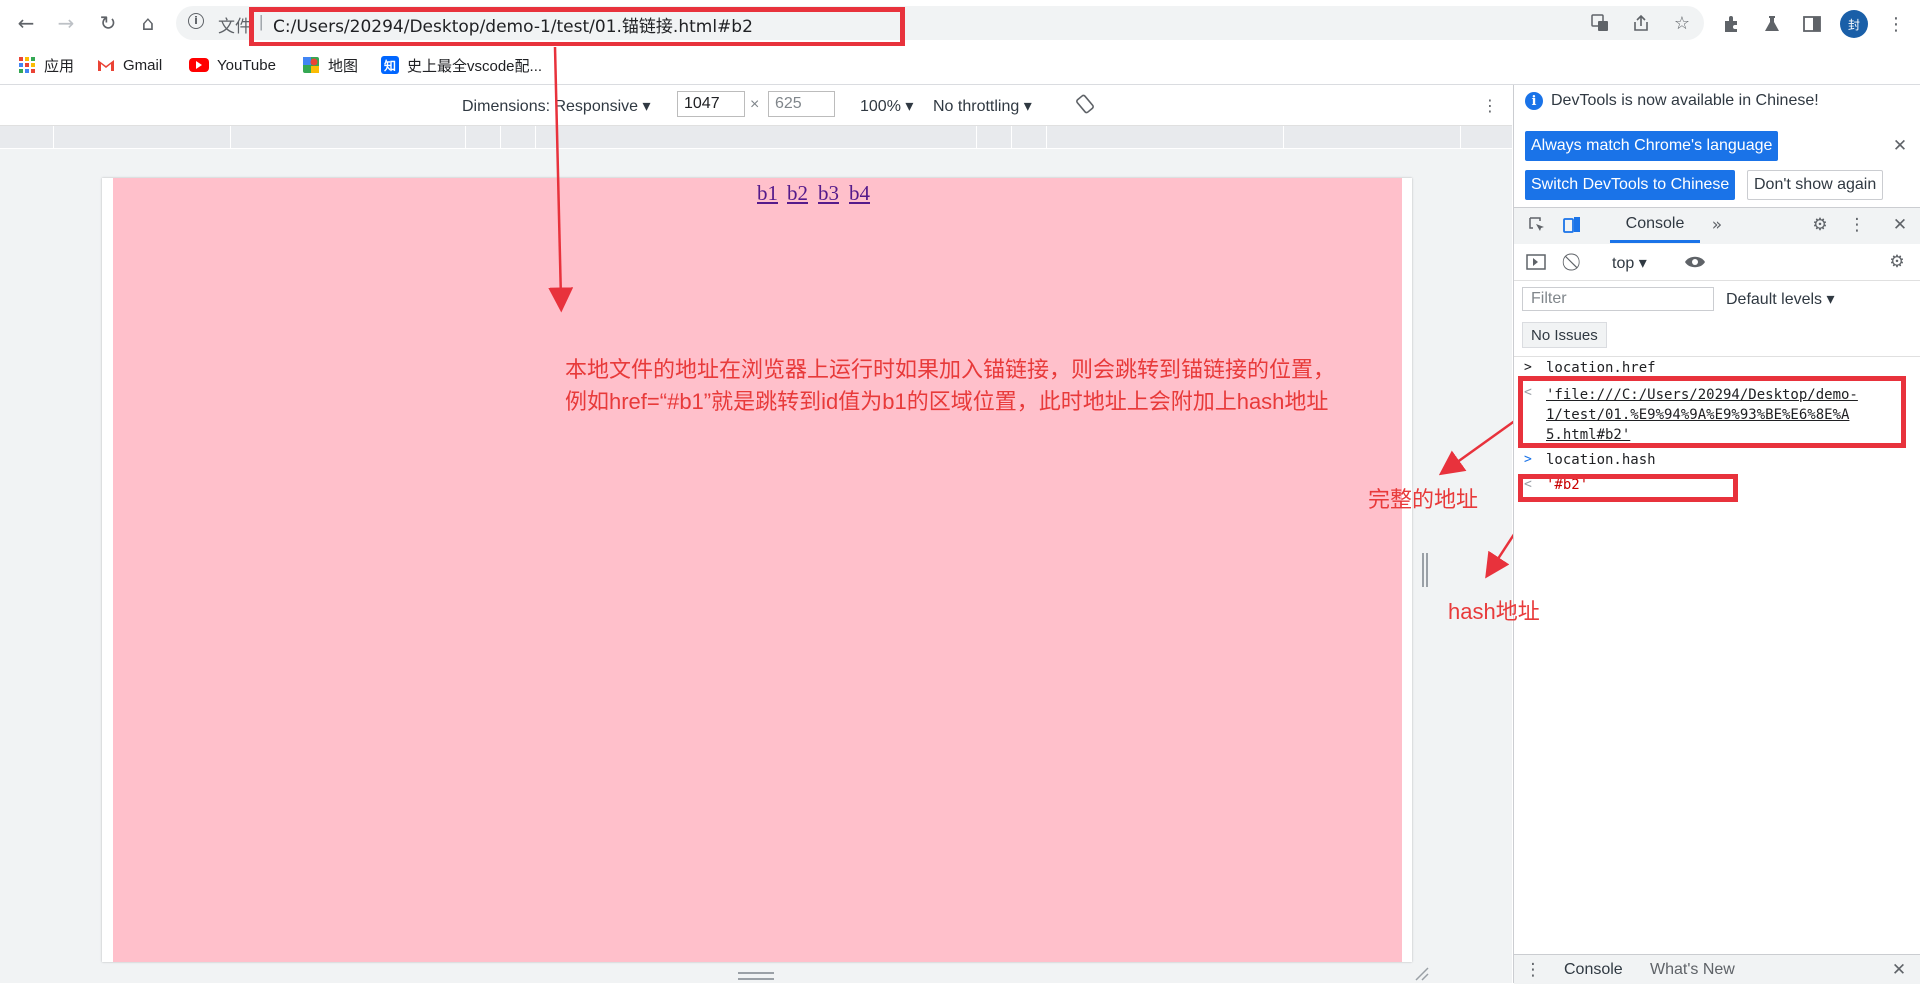 This screenshot has height=987, width=1920. Describe the element at coordinates (1900, 146) in the screenshot. I see `close-notice-icon: ✕` at that location.